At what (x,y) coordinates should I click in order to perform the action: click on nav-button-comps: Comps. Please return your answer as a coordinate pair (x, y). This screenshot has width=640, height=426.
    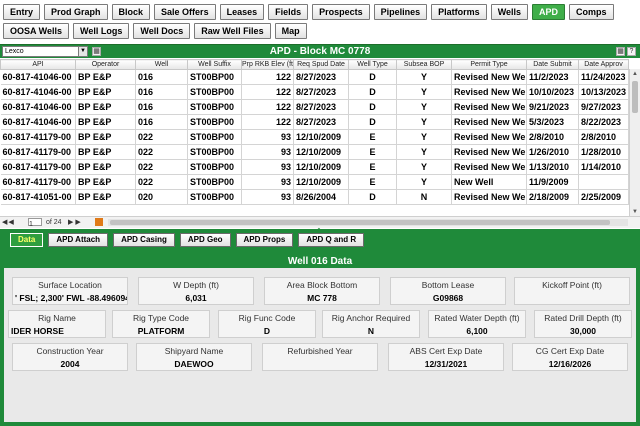
    Looking at the image, I should click on (591, 12).